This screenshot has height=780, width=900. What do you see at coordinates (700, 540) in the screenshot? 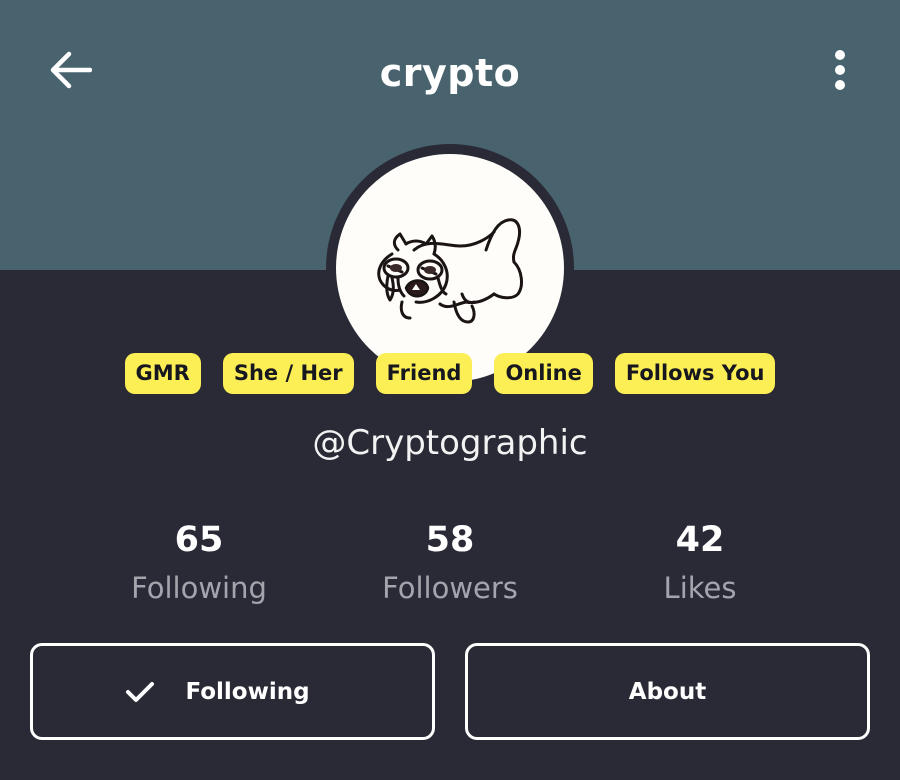
I see `stat-likes-count: 42` at bounding box center [700, 540].